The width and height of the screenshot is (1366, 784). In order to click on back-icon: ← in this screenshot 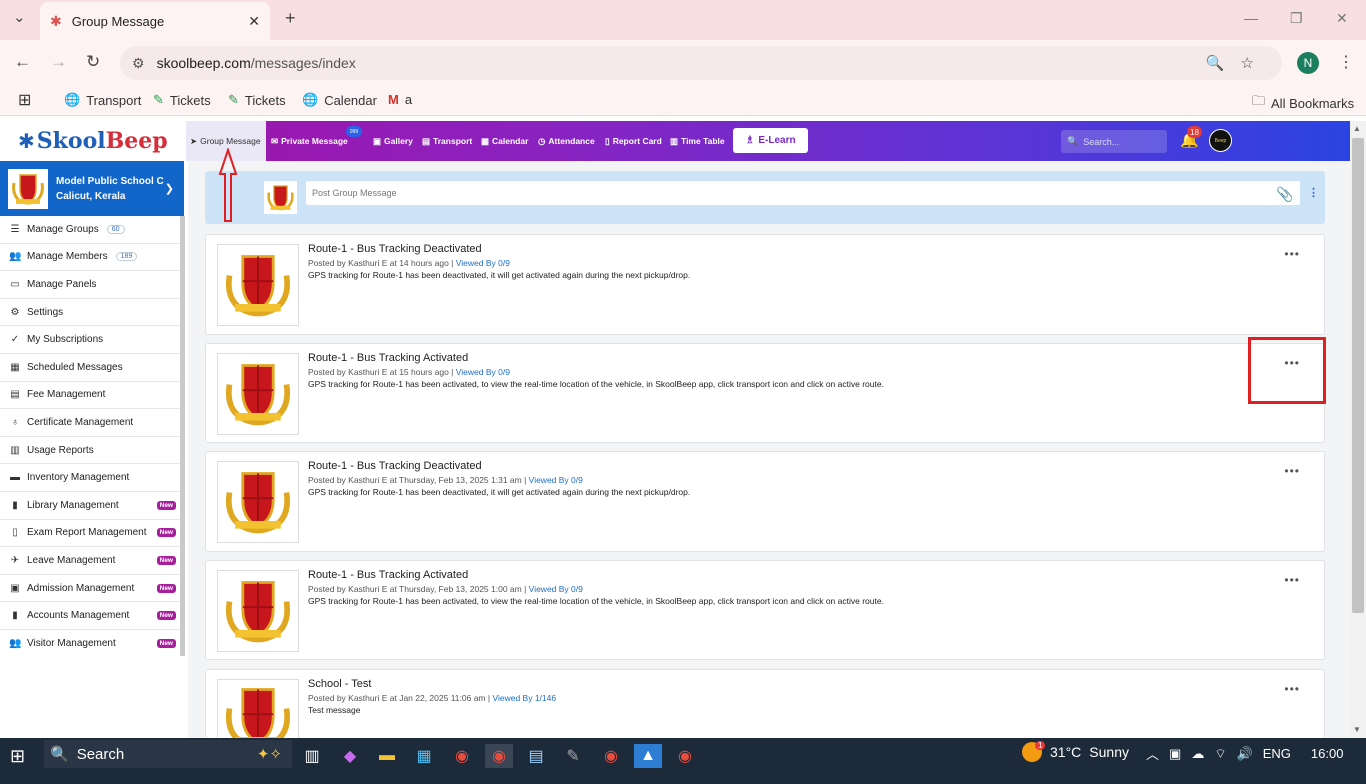, I will do `click(22, 62)`.